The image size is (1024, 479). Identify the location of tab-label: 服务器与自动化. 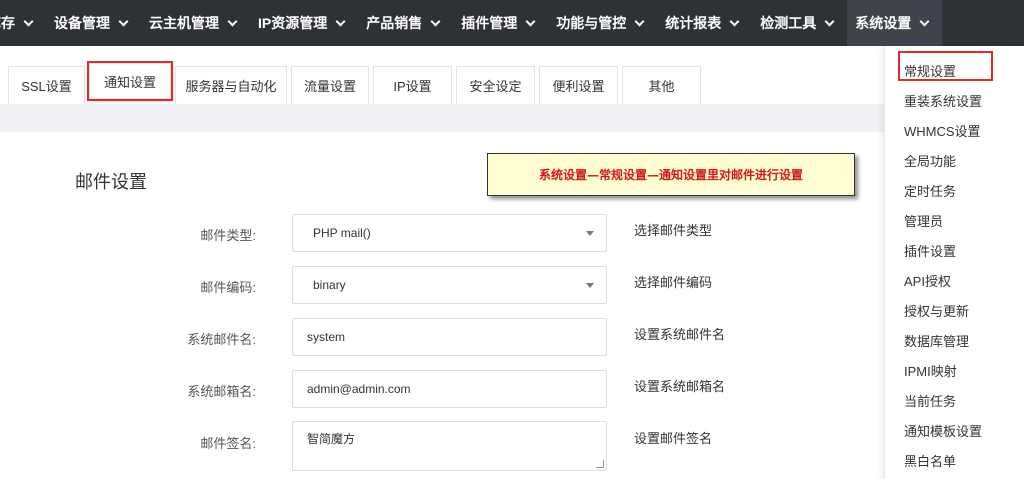
(231, 86).